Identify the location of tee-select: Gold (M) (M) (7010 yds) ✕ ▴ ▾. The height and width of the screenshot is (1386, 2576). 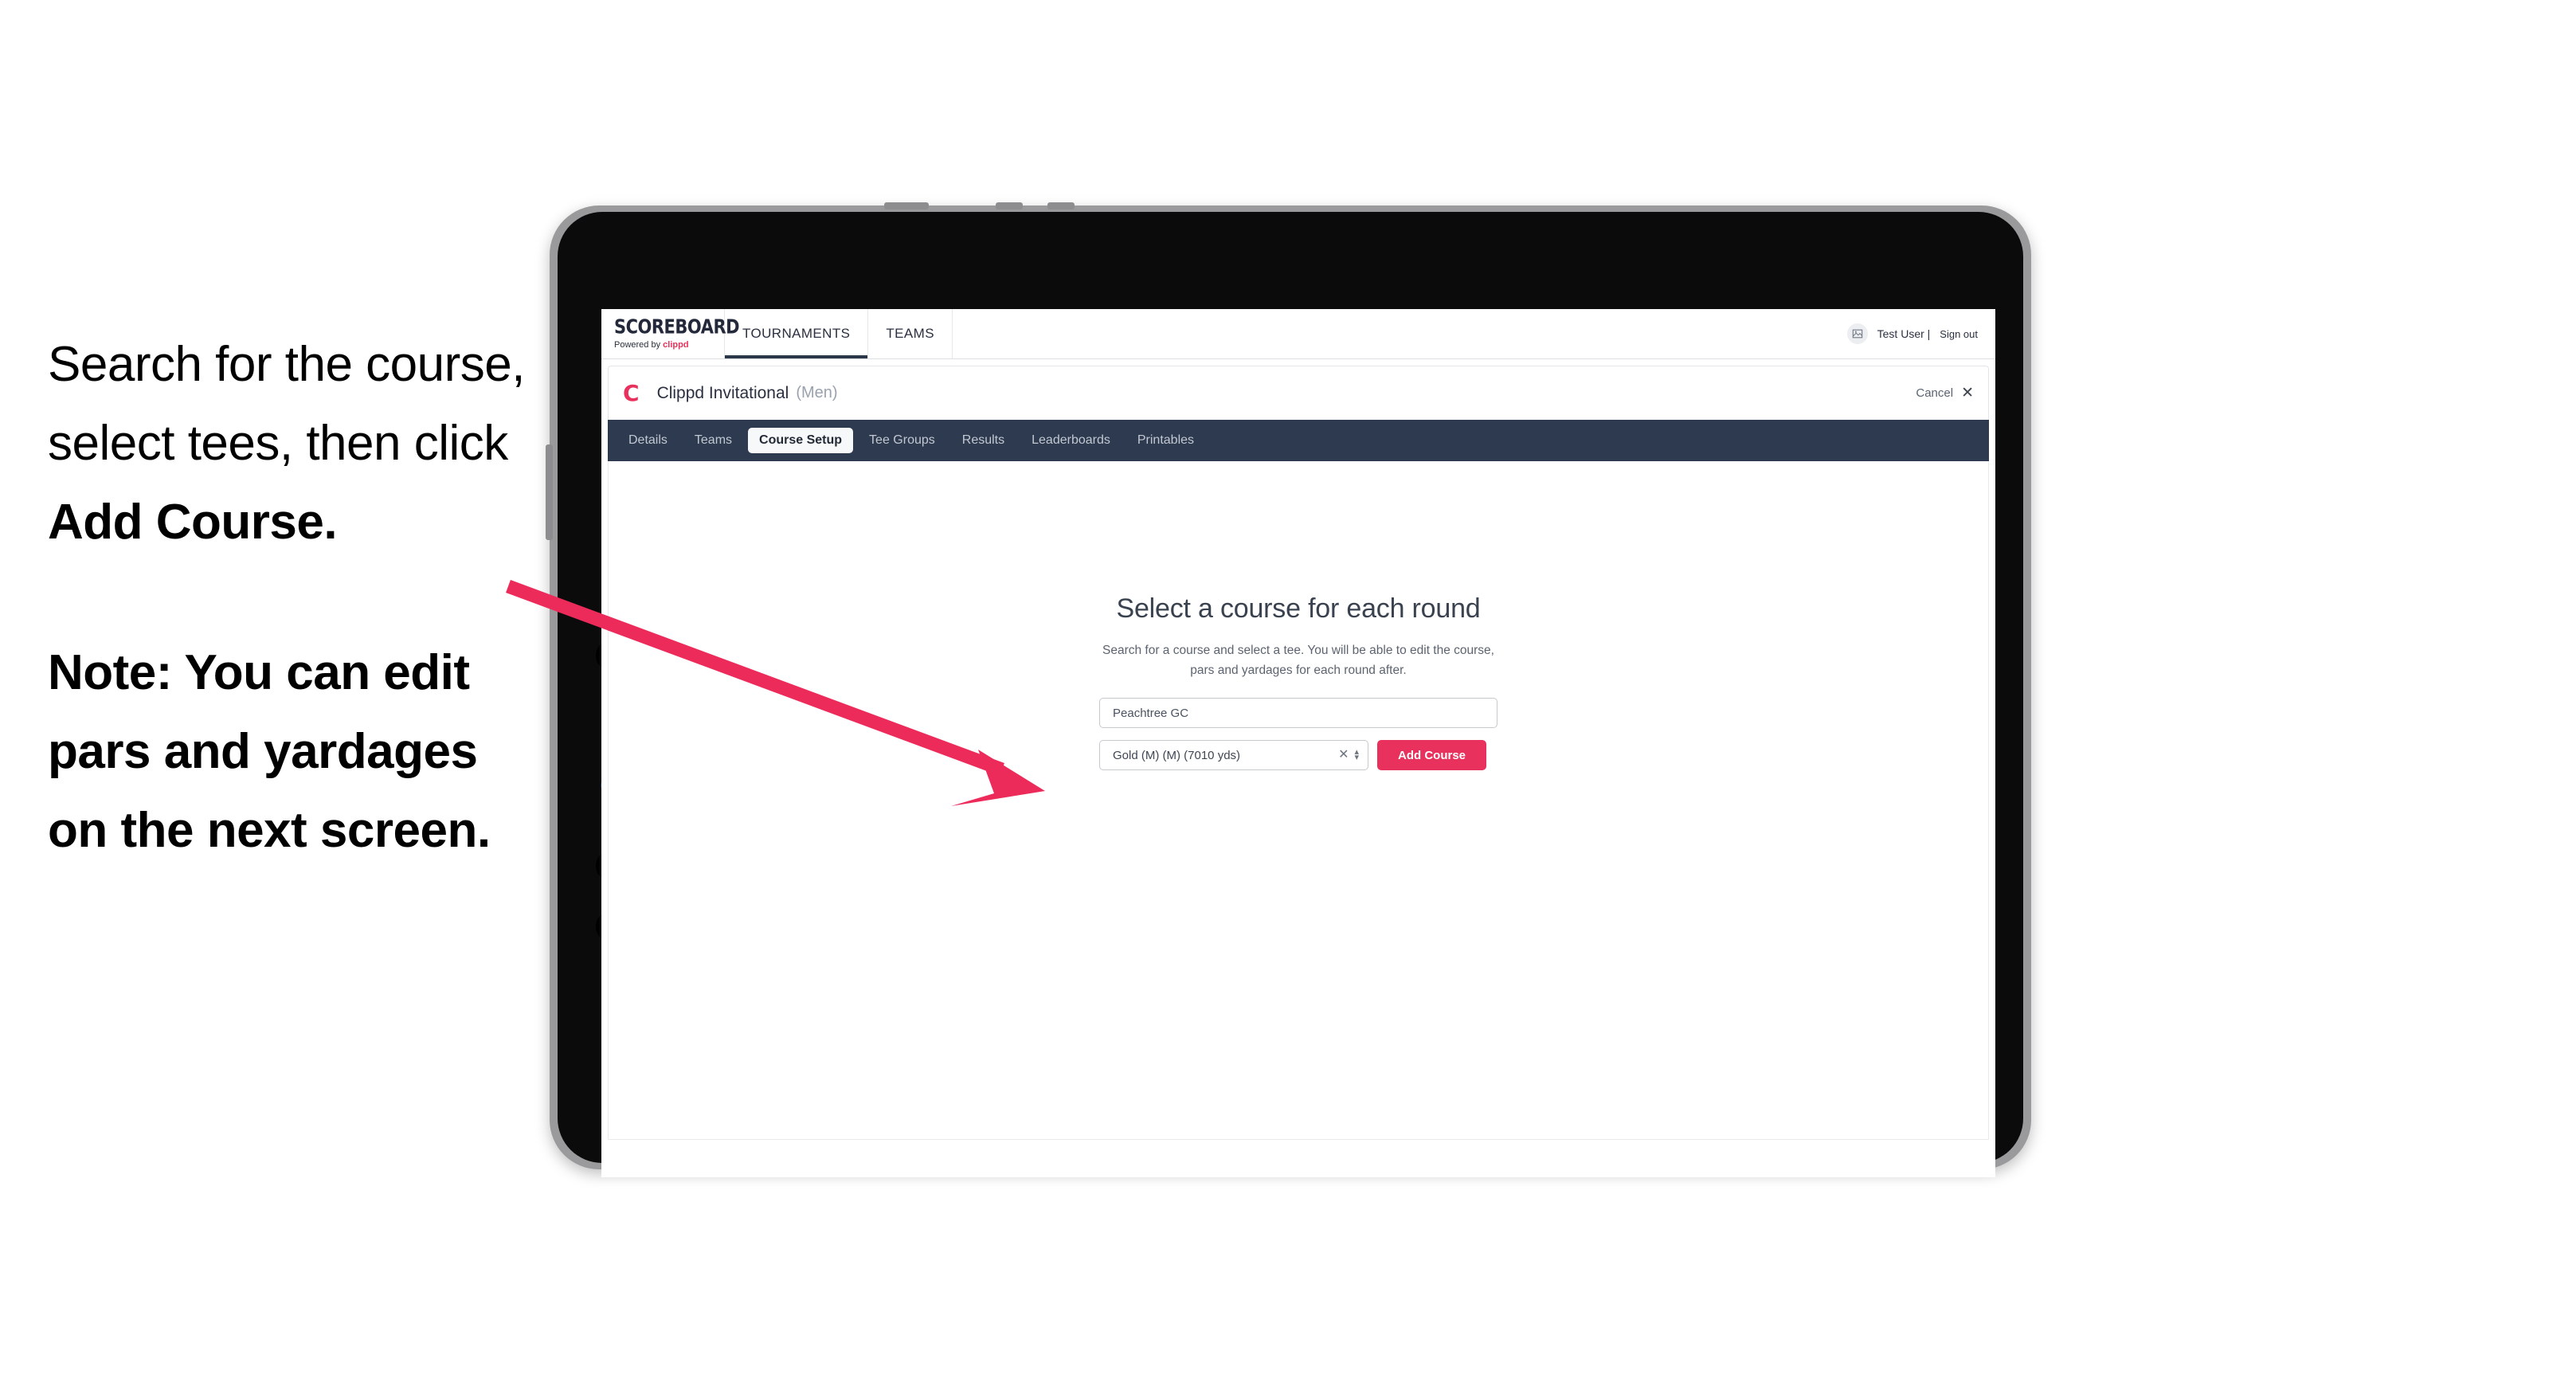
(1233, 755).